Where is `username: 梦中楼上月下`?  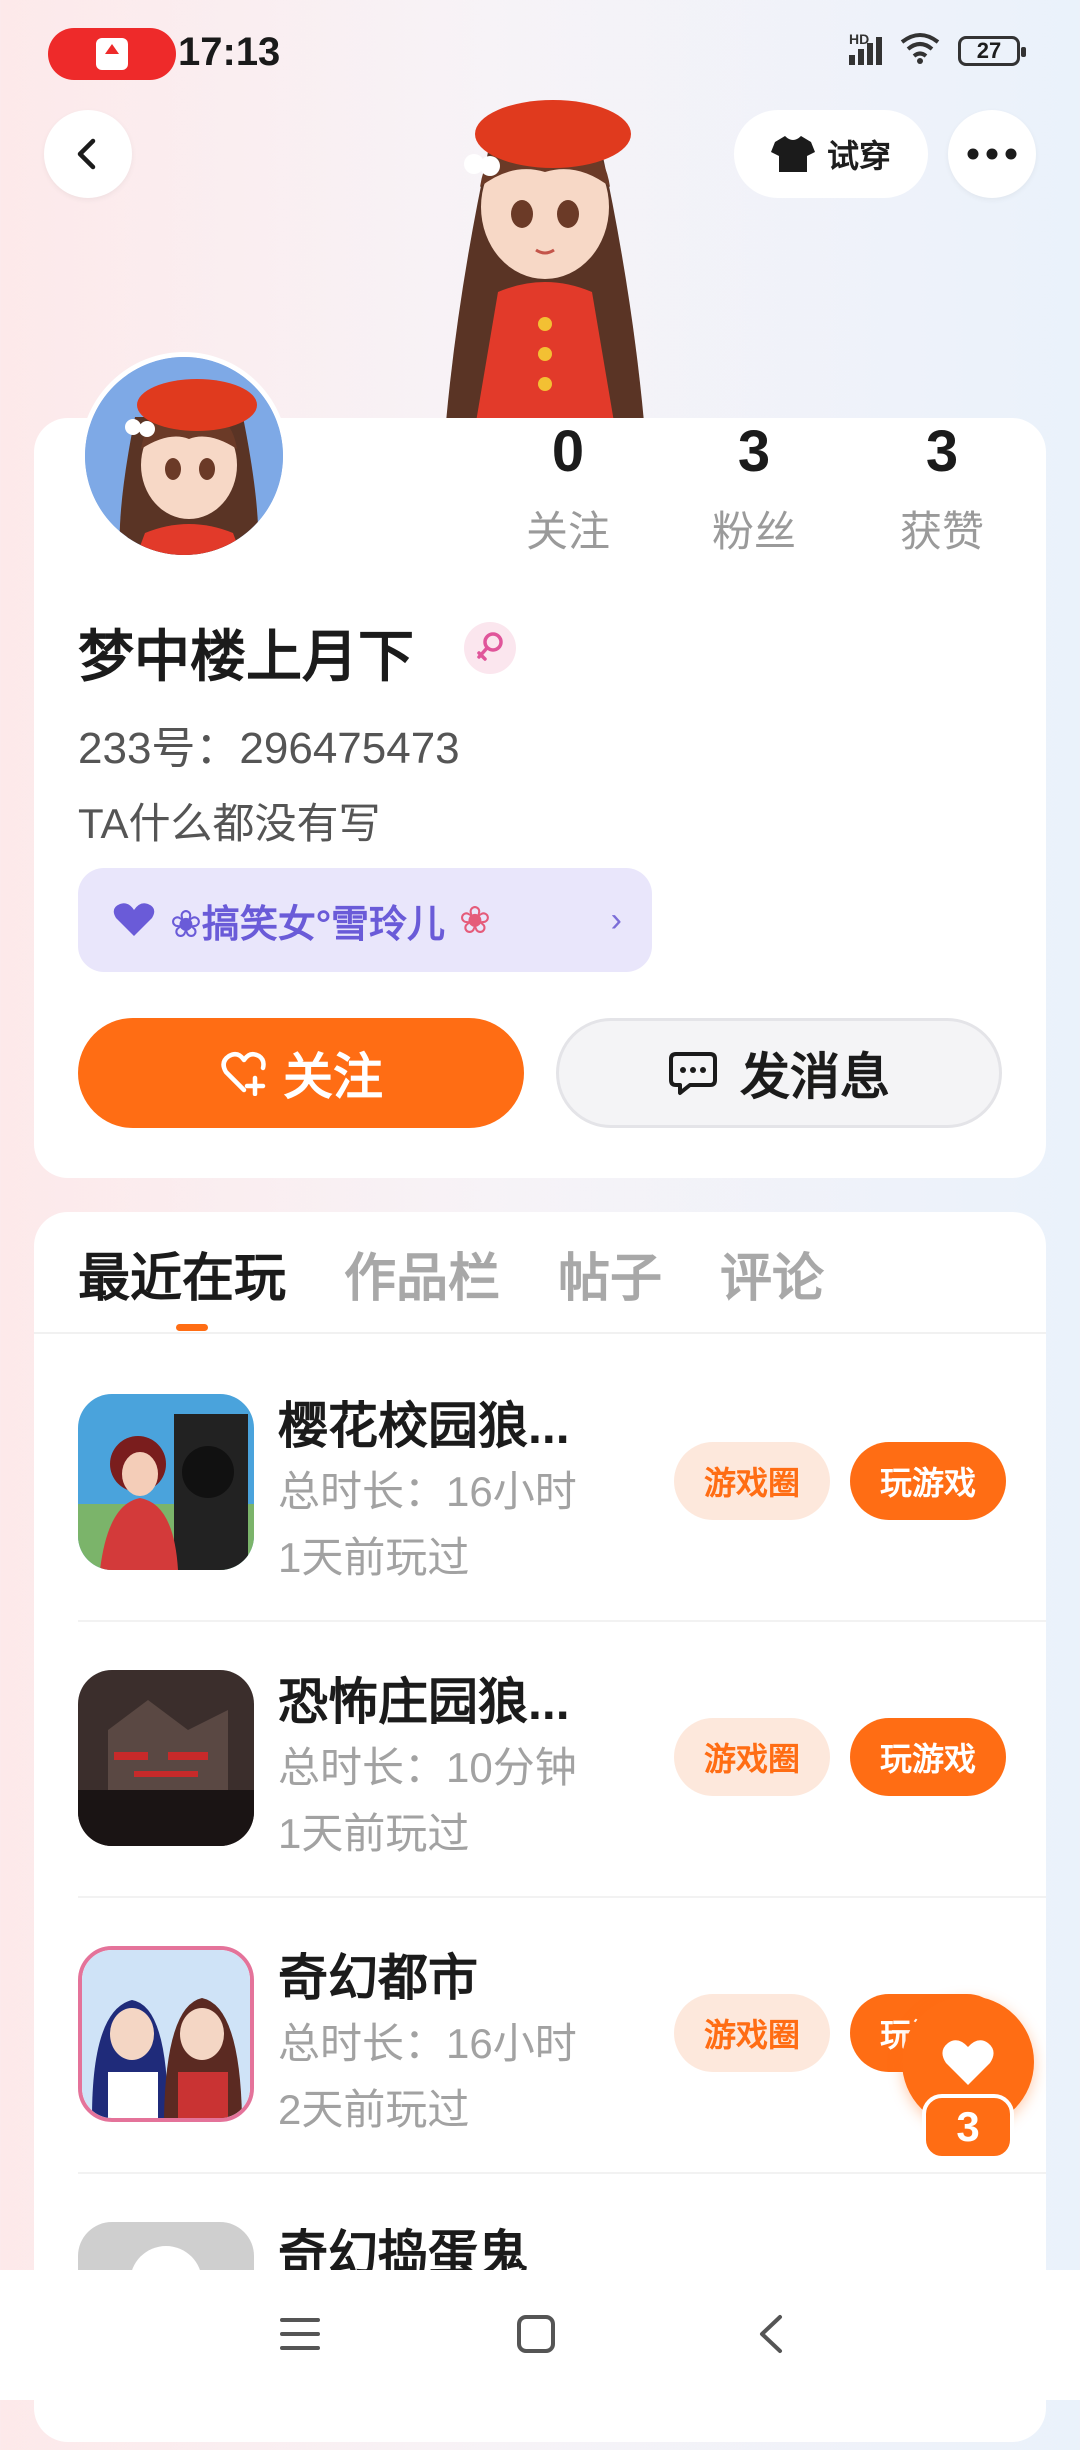 username: 梦中楼上月下 is located at coordinates (246, 656).